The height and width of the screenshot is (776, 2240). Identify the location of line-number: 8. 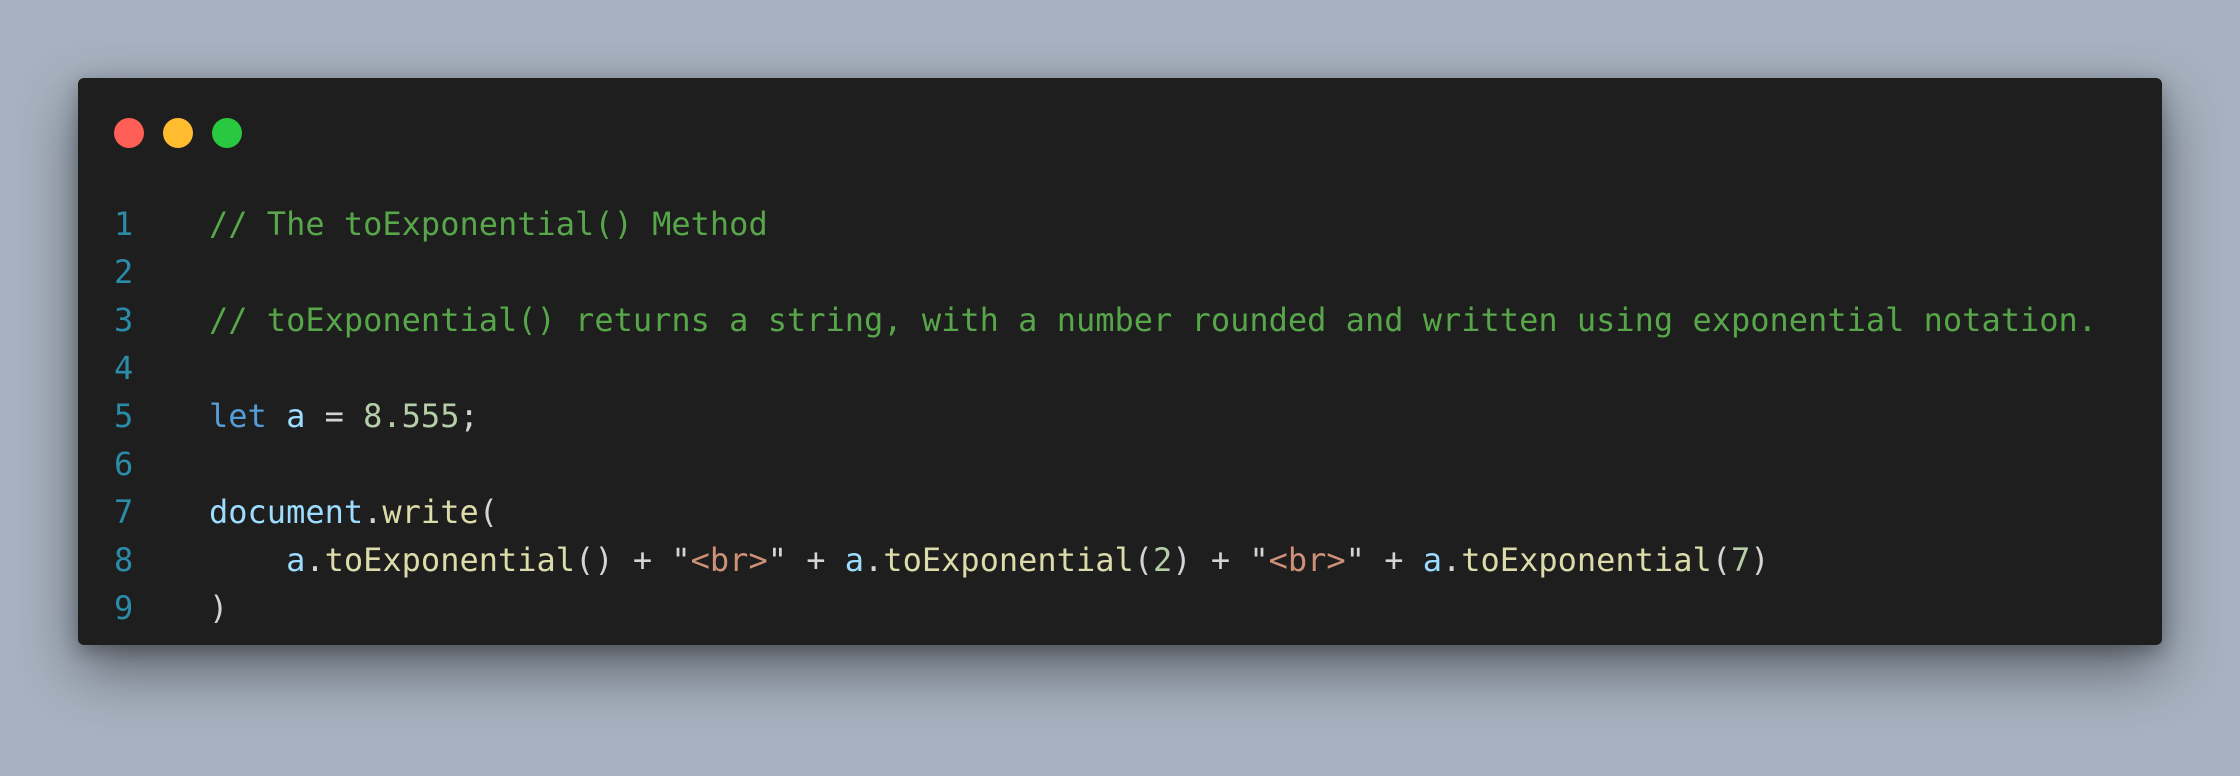
(124, 560).